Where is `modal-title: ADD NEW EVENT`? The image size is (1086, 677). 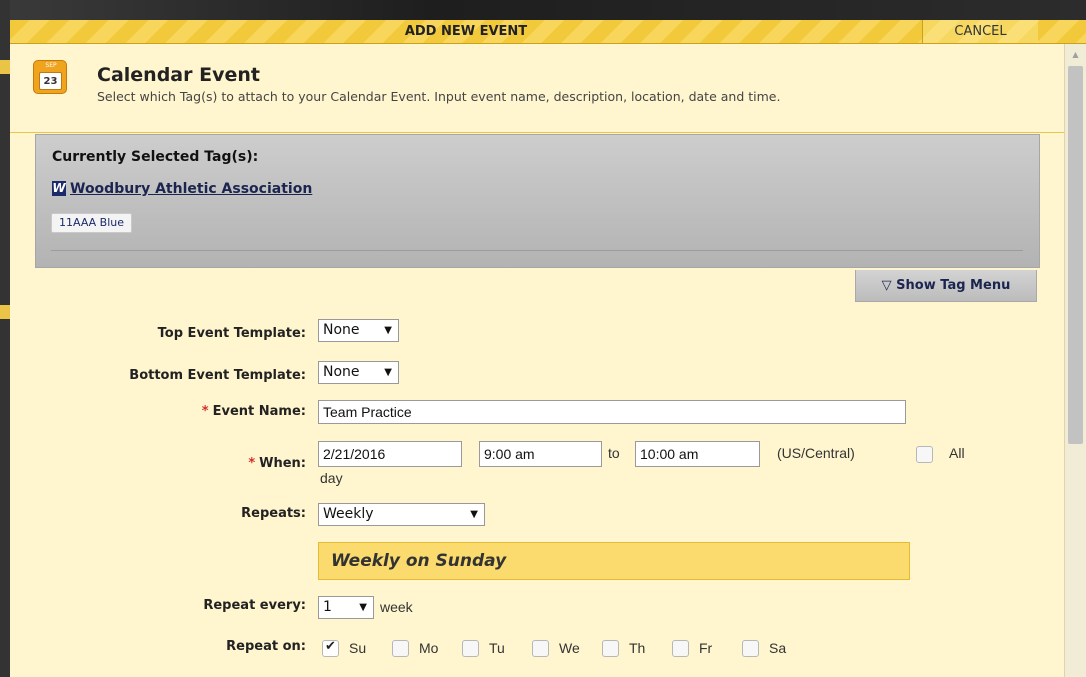
modal-title: ADD NEW EVENT is located at coordinates (466, 31).